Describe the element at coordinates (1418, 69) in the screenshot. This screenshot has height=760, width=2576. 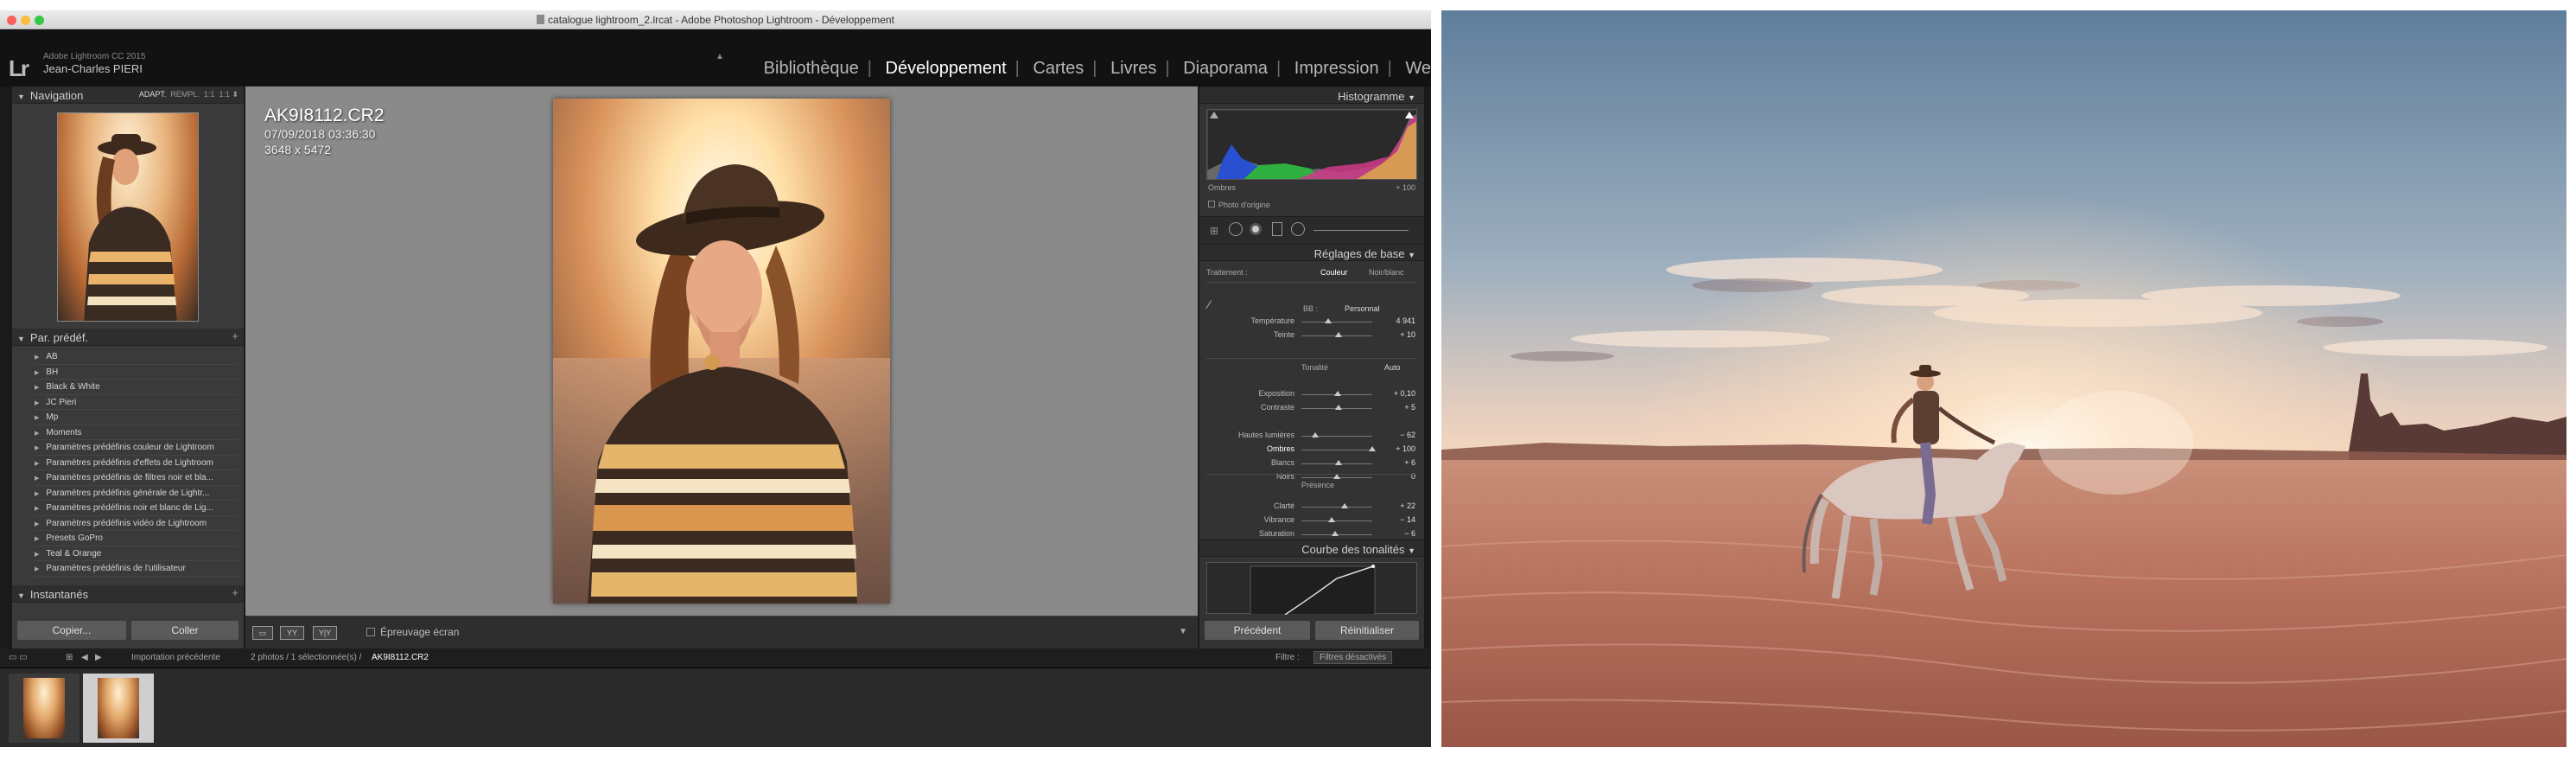
I see `module-web: We` at that location.